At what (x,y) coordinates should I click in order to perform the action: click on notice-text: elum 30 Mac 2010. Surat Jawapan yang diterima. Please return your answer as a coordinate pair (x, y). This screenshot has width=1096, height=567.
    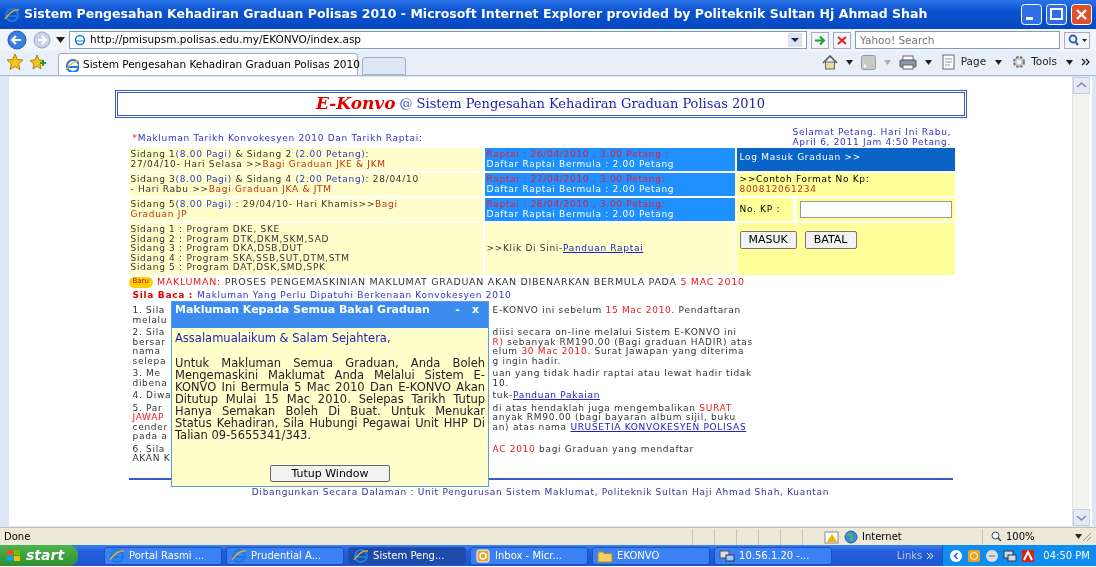
    Looking at the image, I should click on (619, 352).